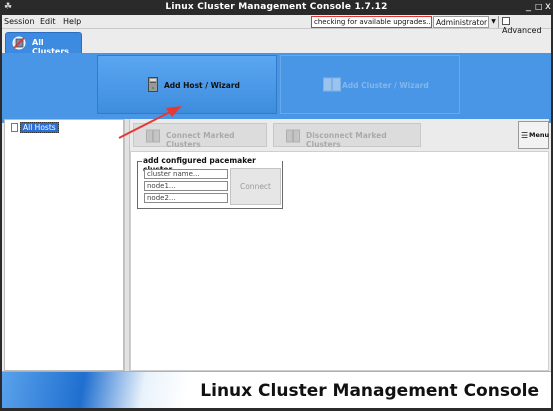 Image resolution: width=553 pixels, height=411 pixels. What do you see at coordinates (200, 140) in the screenshot?
I see `connect-marked-label: Connect Marked Clusters` at bounding box center [200, 140].